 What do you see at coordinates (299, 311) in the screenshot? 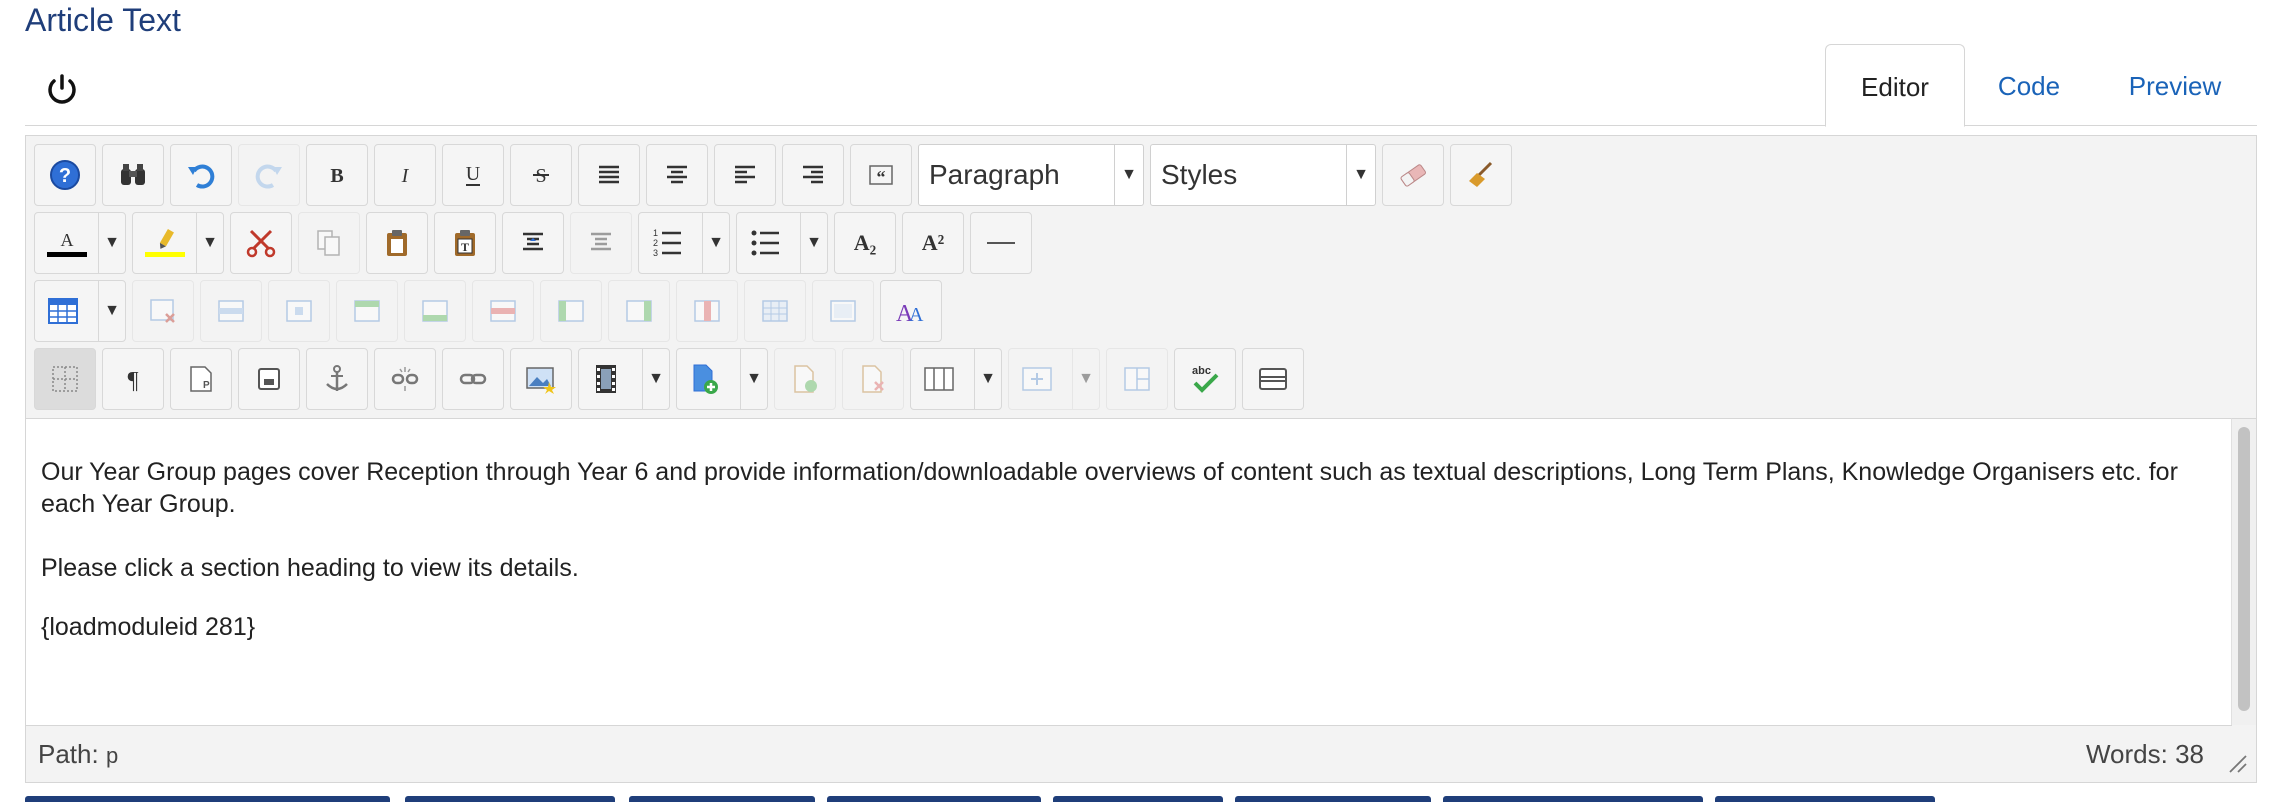
I see `table-cell-props-button` at bounding box center [299, 311].